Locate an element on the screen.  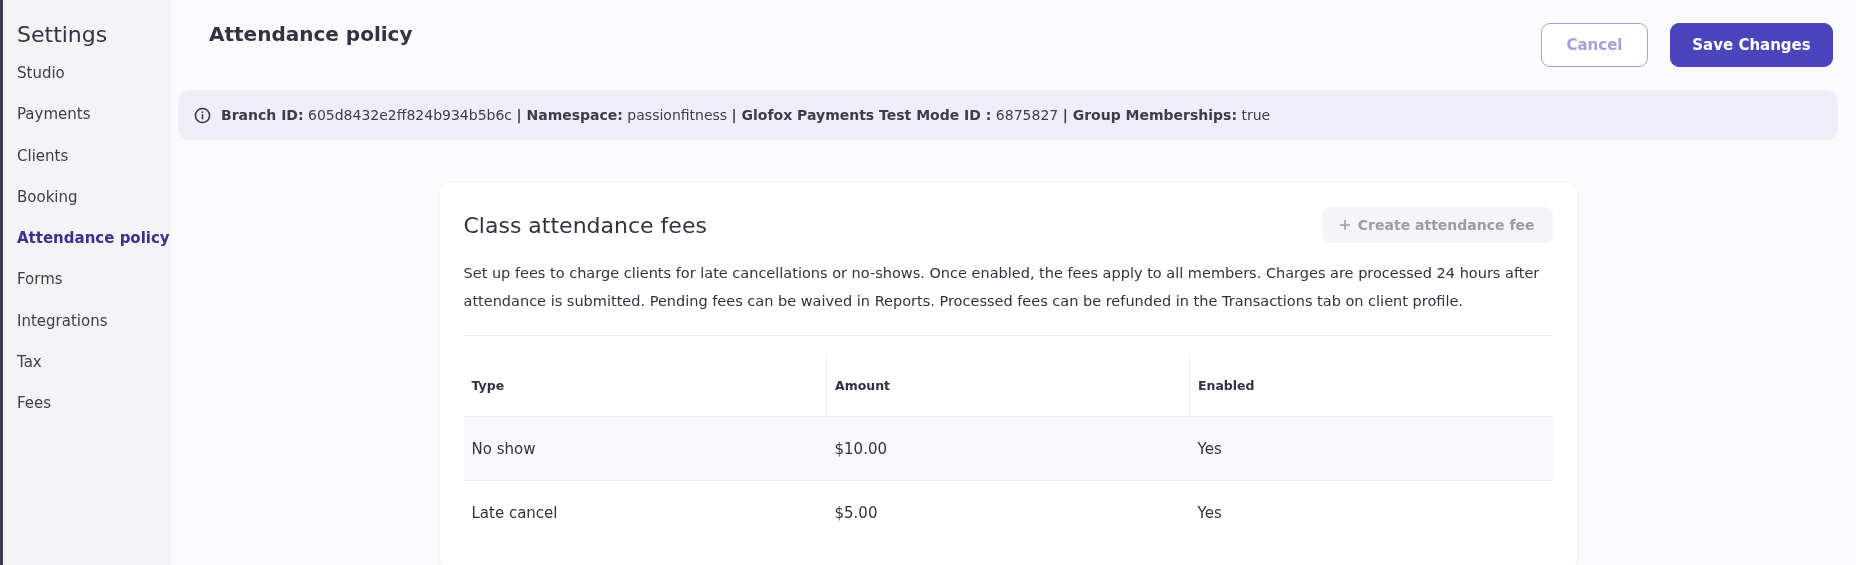
plus-icon is located at coordinates (1344, 225).